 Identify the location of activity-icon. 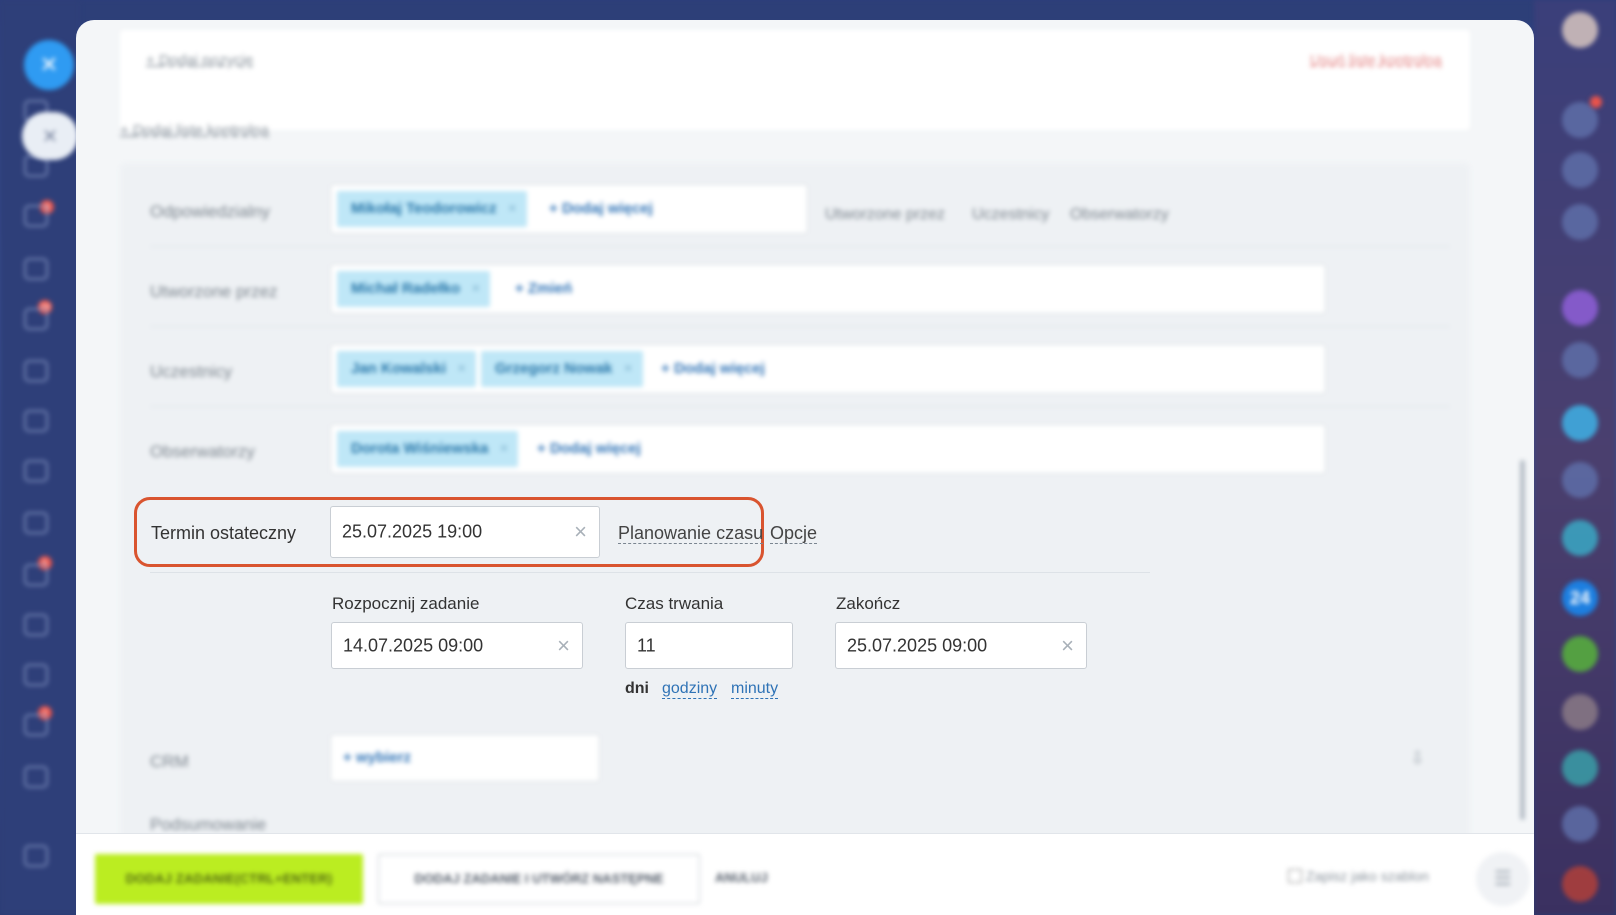
(1580, 170).